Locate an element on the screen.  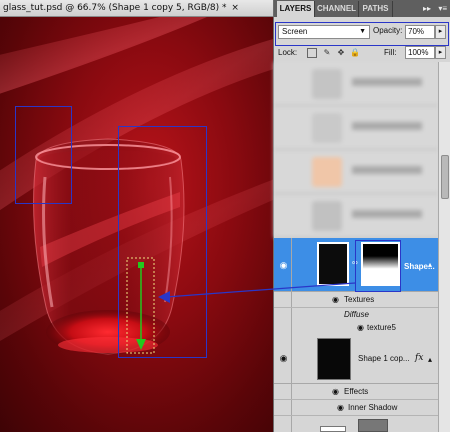
panel-tab-bar: LAYERS CHANNEL PATHS ▸▸ ▾≡ is located at coordinates (362, 8).